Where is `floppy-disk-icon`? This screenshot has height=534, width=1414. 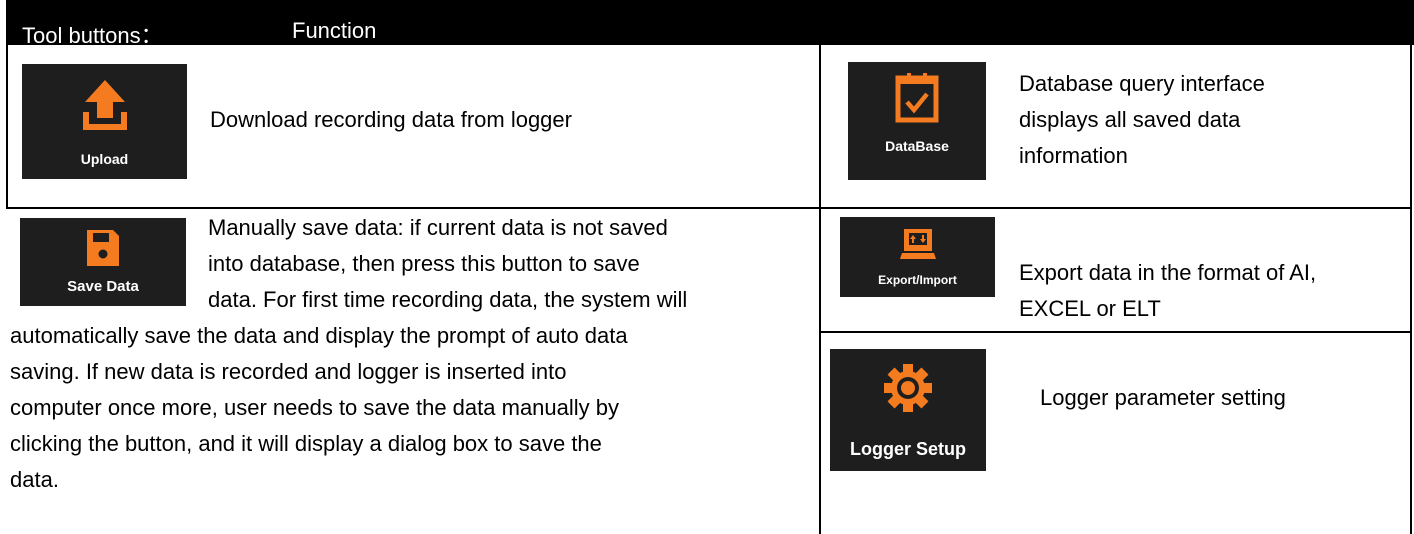 floppy-disk-icon is located at coordinates (103, 248).